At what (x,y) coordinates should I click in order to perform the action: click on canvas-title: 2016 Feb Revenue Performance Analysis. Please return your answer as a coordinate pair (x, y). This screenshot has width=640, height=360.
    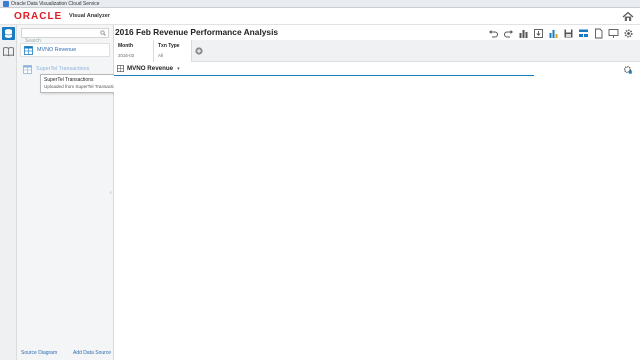
    Looking at the image, I should click on (197, 32).